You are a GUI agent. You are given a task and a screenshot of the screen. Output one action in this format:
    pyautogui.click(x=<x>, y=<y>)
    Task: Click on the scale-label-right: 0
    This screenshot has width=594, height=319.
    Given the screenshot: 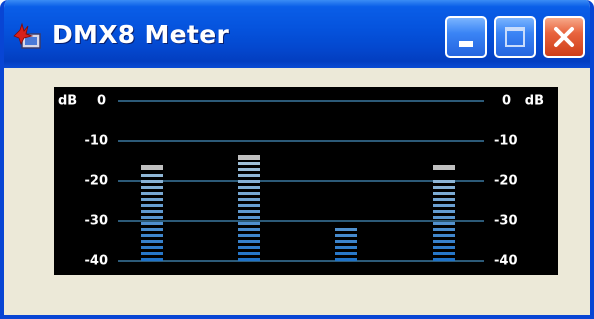 What is the action you would take?
    pyautogui.click(x=506, y=101)
    